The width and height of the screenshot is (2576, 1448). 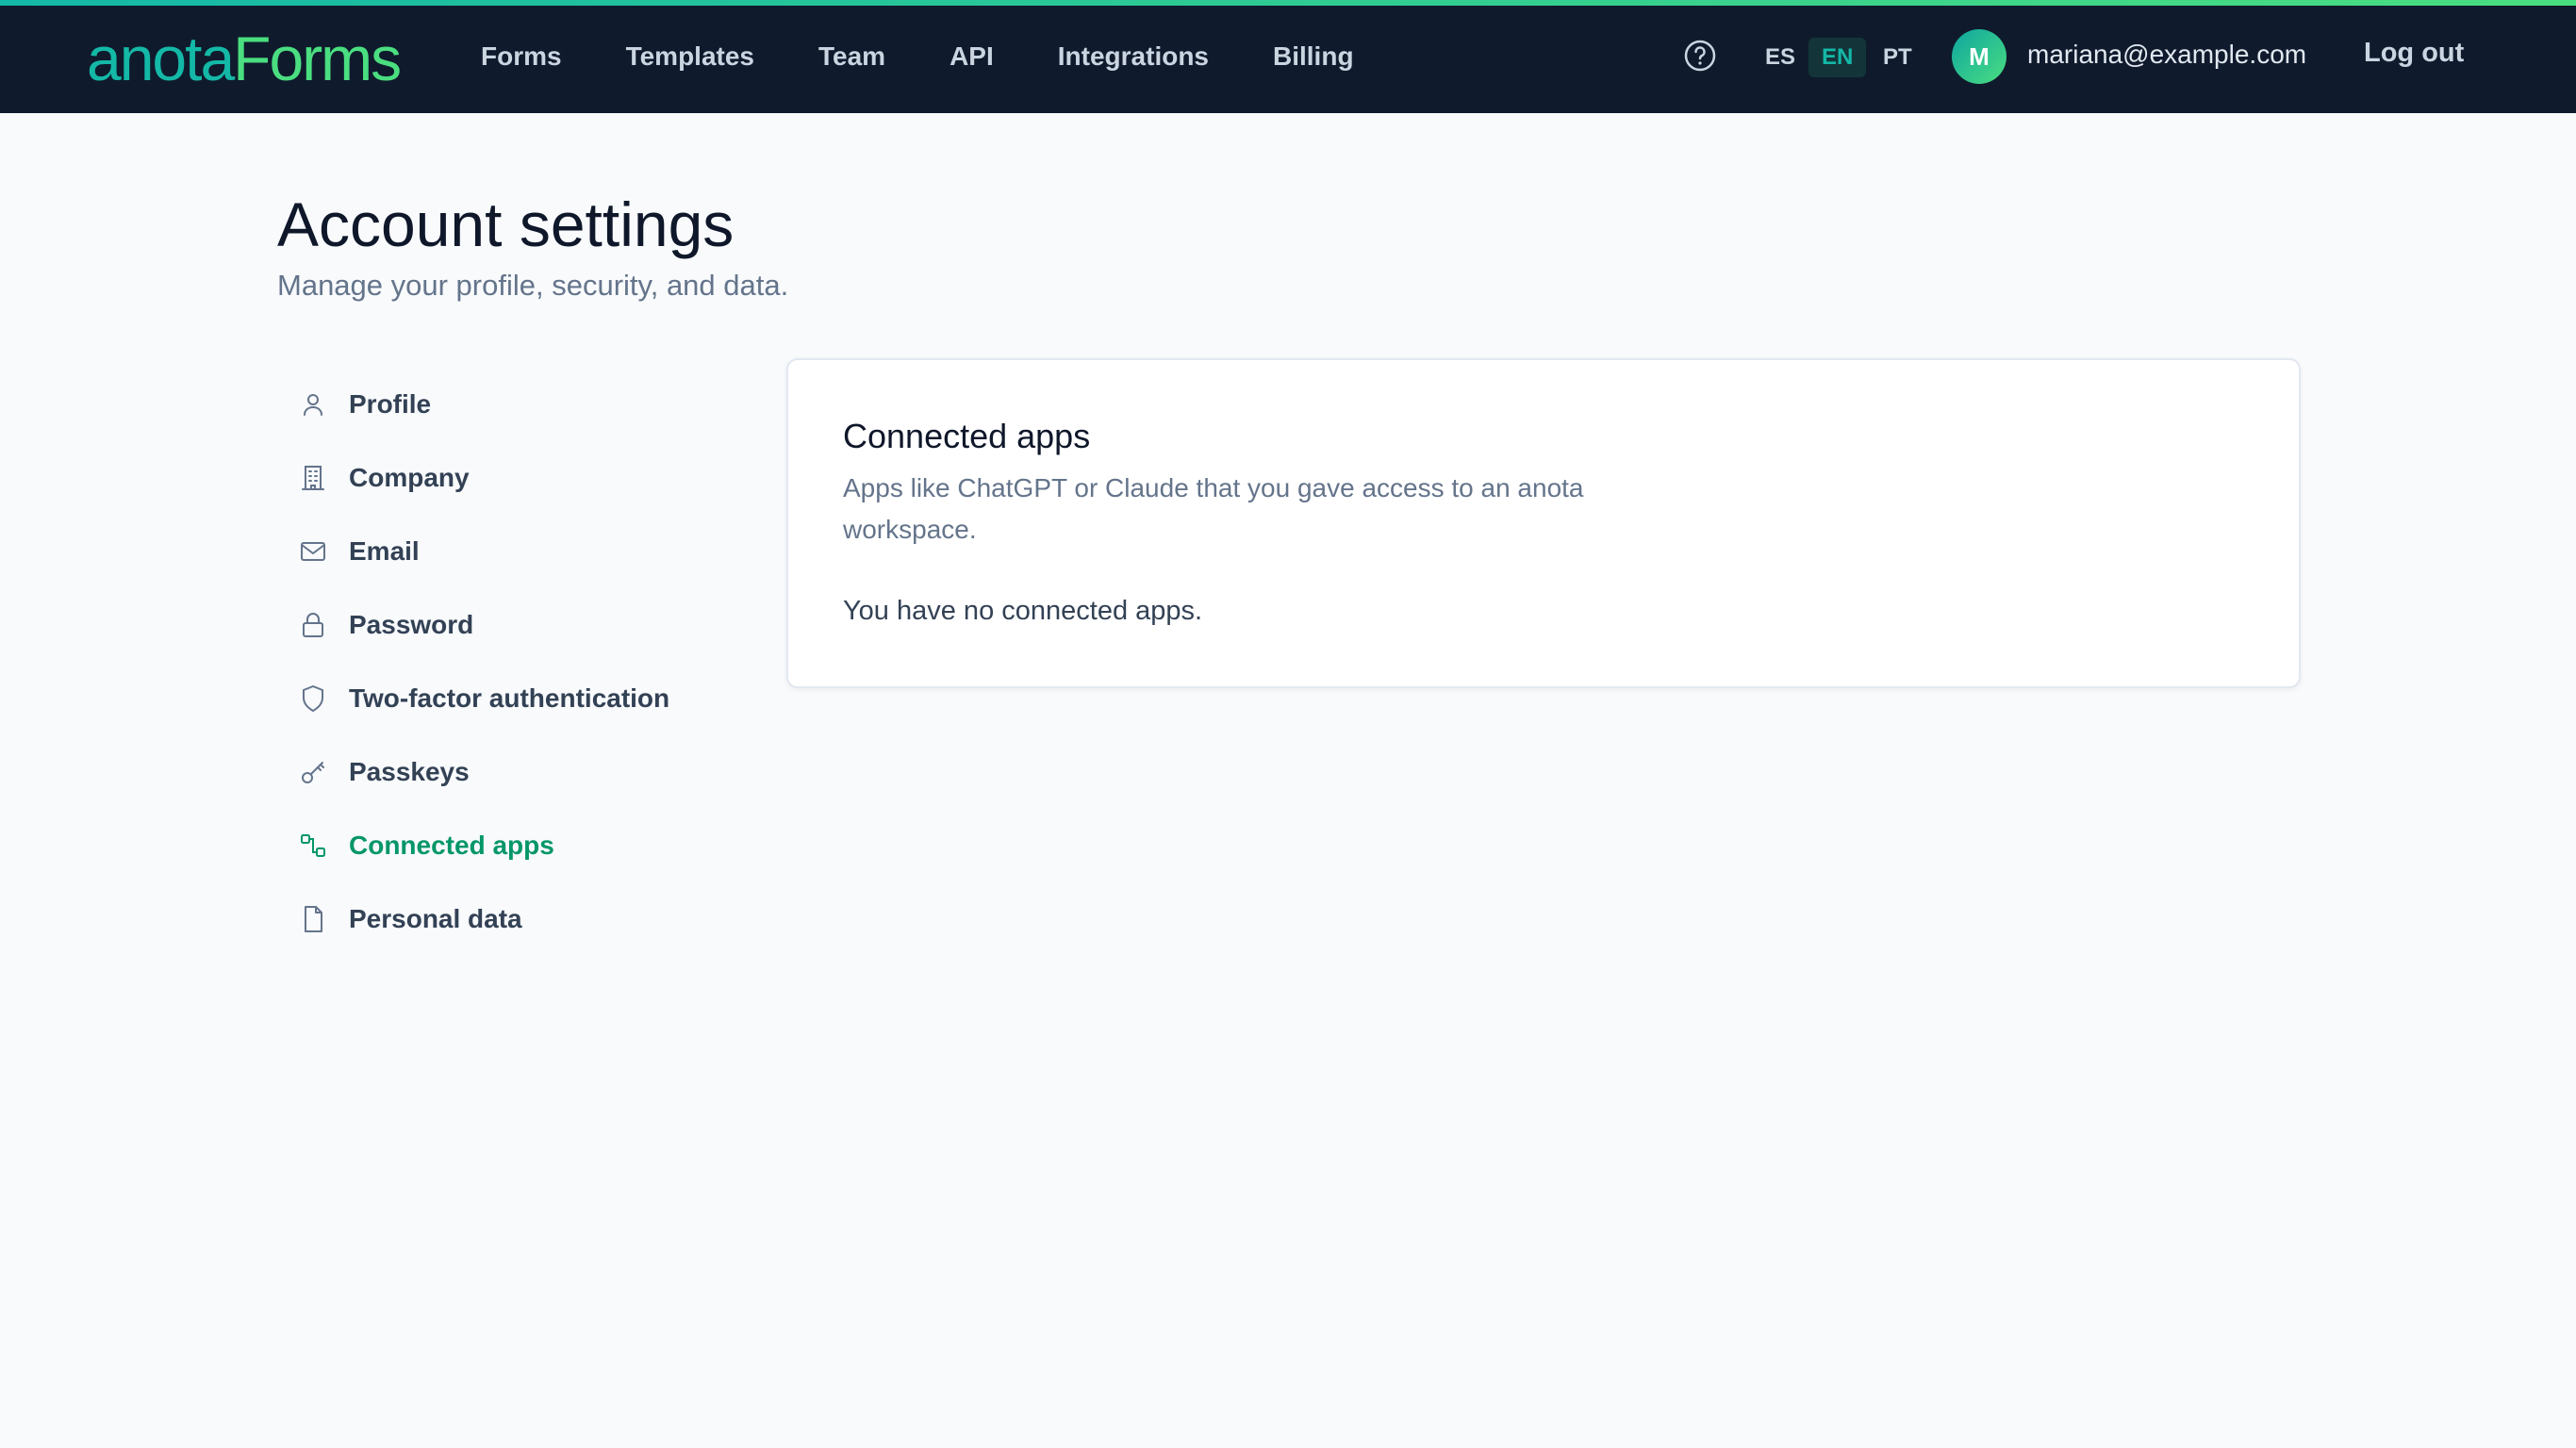 What do you see at coordinates (967, 436) in the screenshot?
I see `card-title: Connected apps` at bounding box center [967, 436].